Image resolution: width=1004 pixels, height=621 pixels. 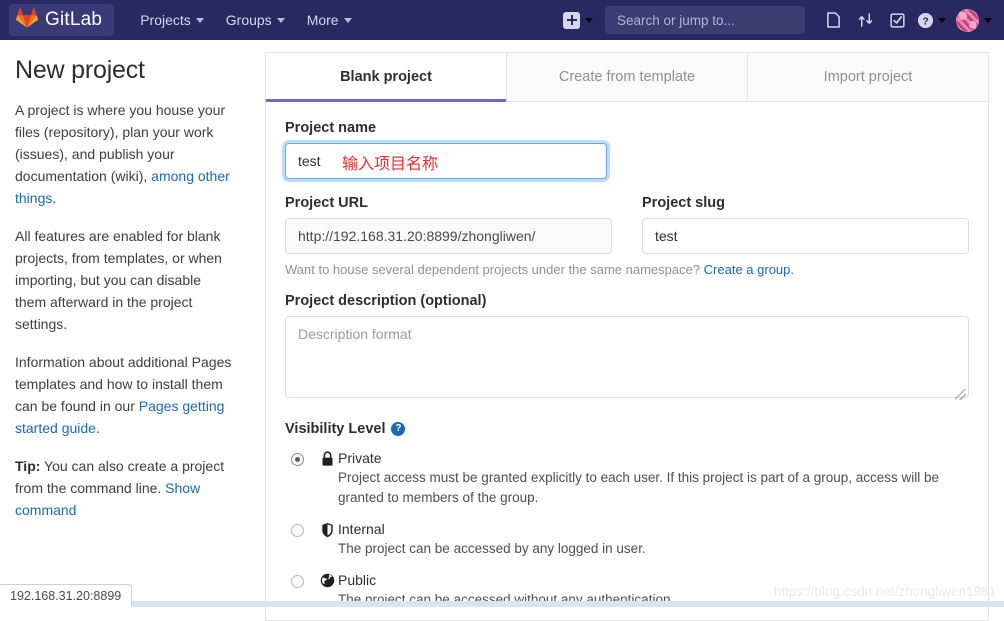 I want to click on tab-blank-project: Blank project, so click(x=386, y=77).